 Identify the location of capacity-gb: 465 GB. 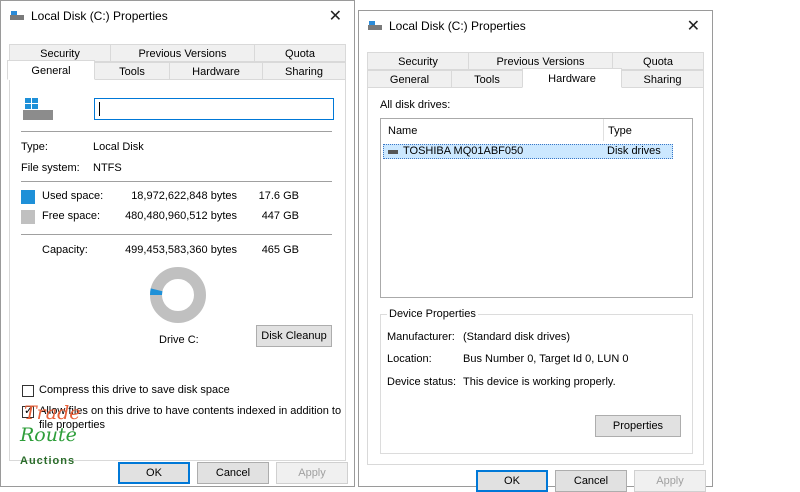
(280, 250).